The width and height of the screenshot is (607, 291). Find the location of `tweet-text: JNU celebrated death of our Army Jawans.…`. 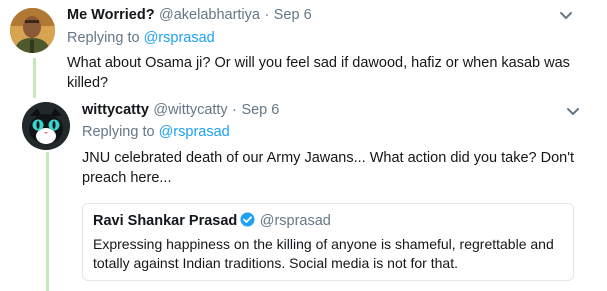

tweet-text: JNU celebrated death of our Army Jawans.… is located at coordinates (337, 168).